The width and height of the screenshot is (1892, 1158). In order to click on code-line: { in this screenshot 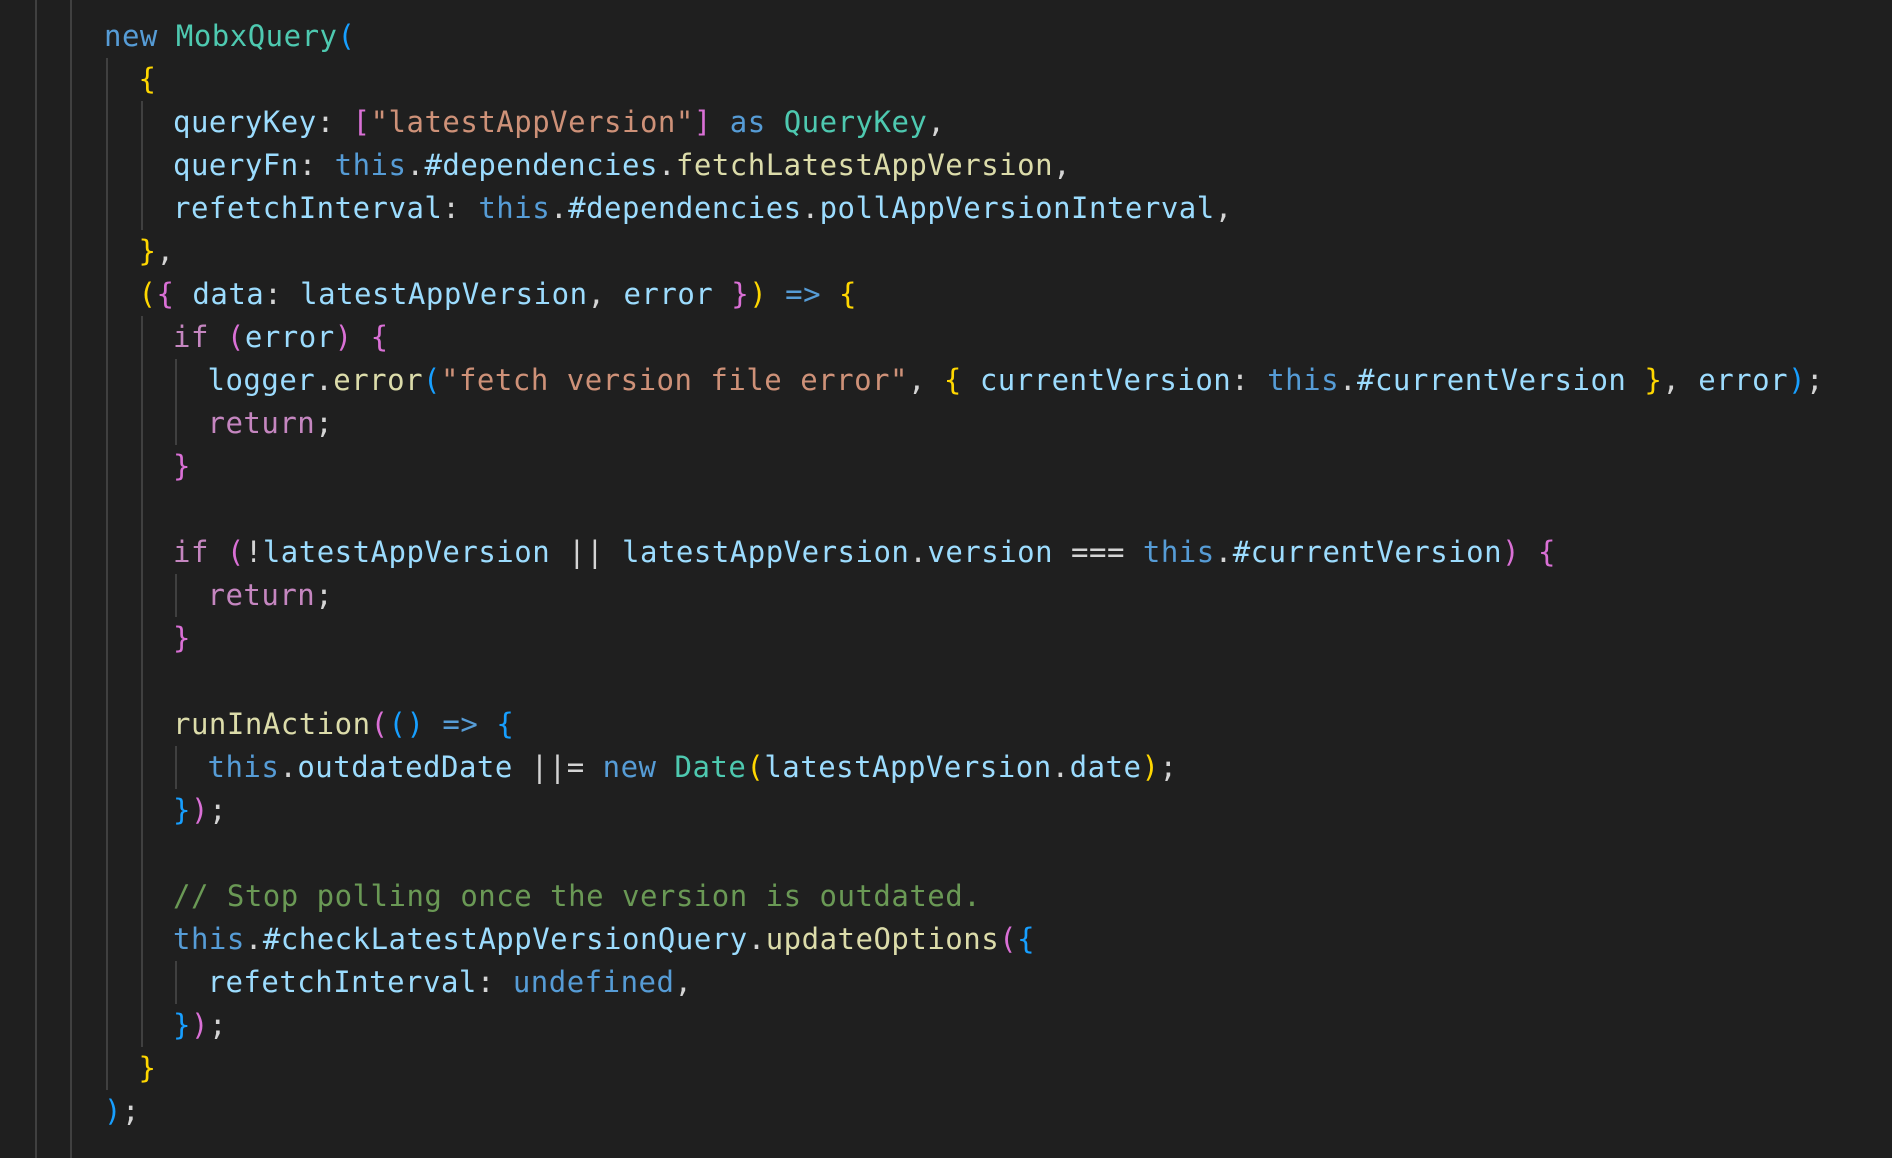, I will do `click(148, 79)`.